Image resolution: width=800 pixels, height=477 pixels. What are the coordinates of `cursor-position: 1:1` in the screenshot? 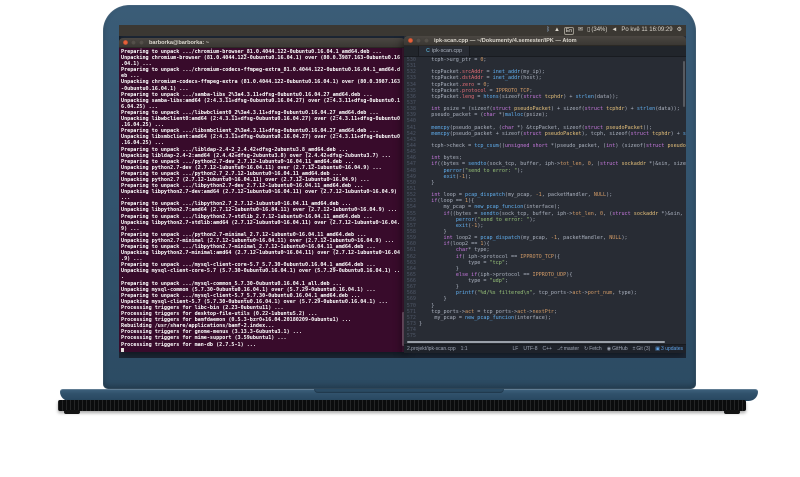 It's located at (464, 349).